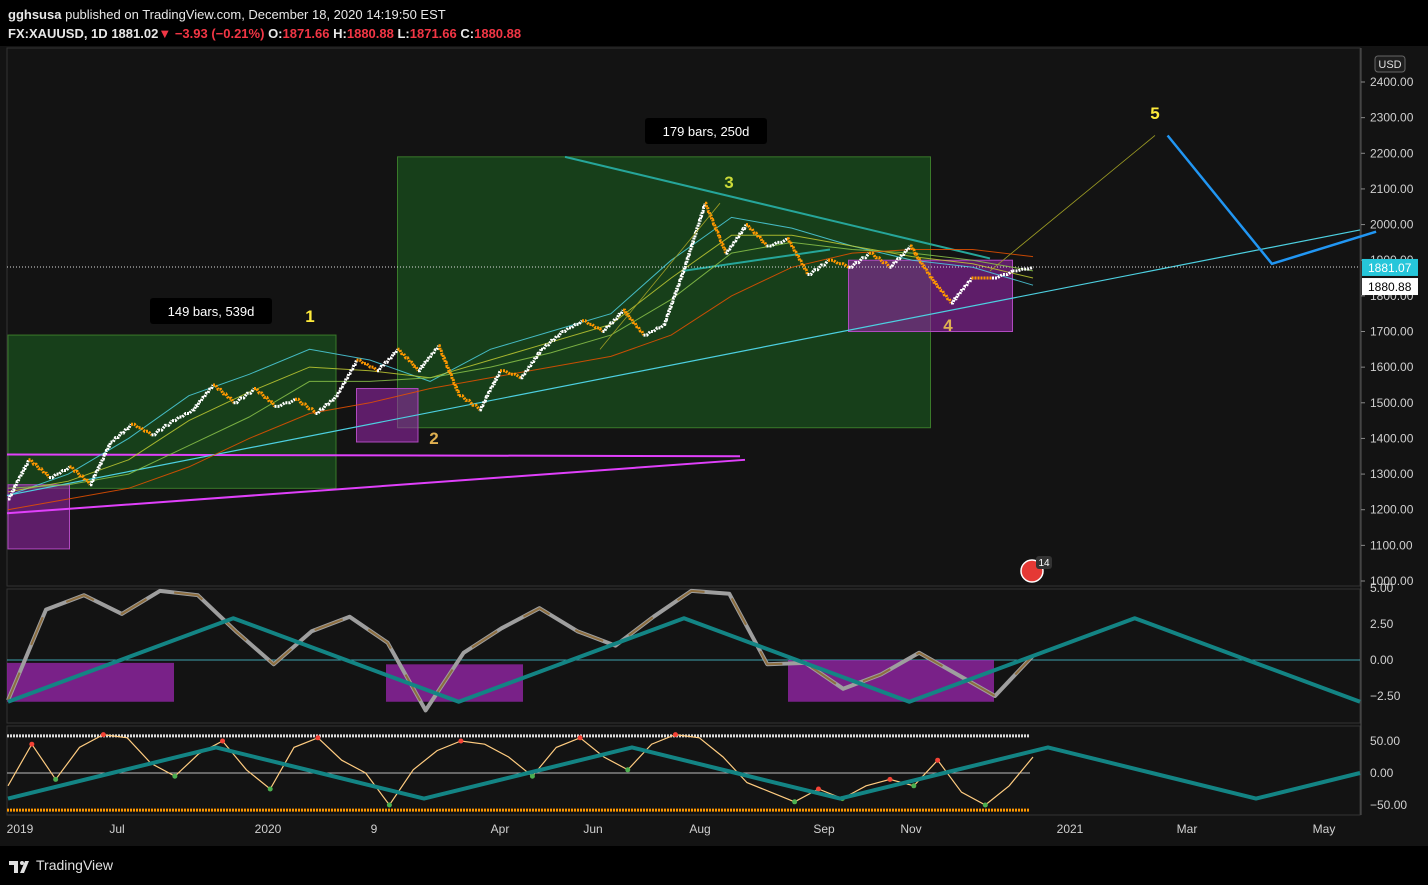 This screenshot has height=885, width=1428. What do you see at coordinates (1382, 624) in the screenshot?
I see `osc-tick-label: 2.50` at bounding box center [1382, 624].